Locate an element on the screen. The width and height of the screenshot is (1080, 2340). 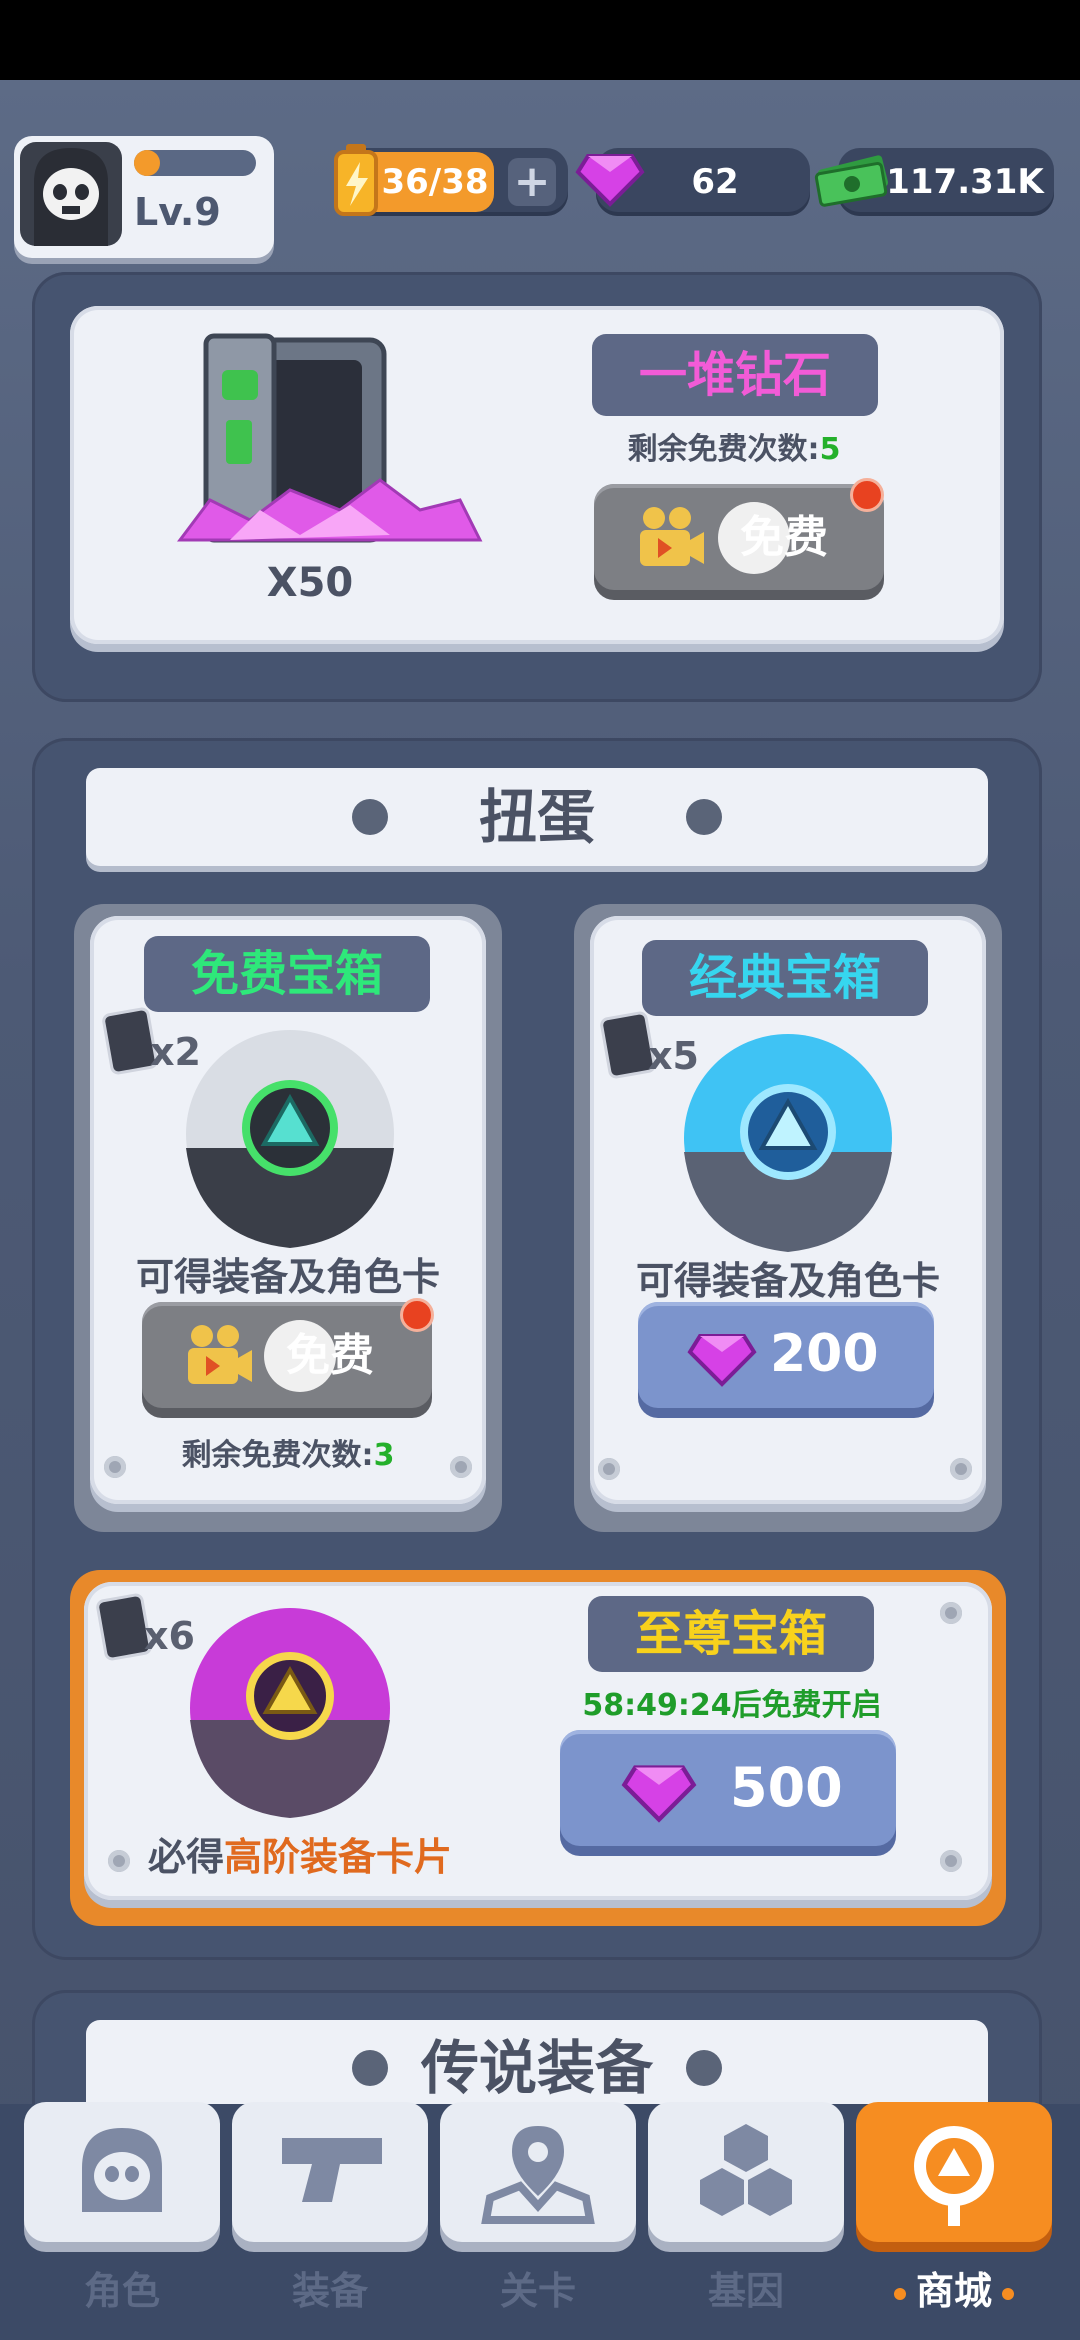
nav-label-shop: 商城 is located at coordinates (954, 2287).